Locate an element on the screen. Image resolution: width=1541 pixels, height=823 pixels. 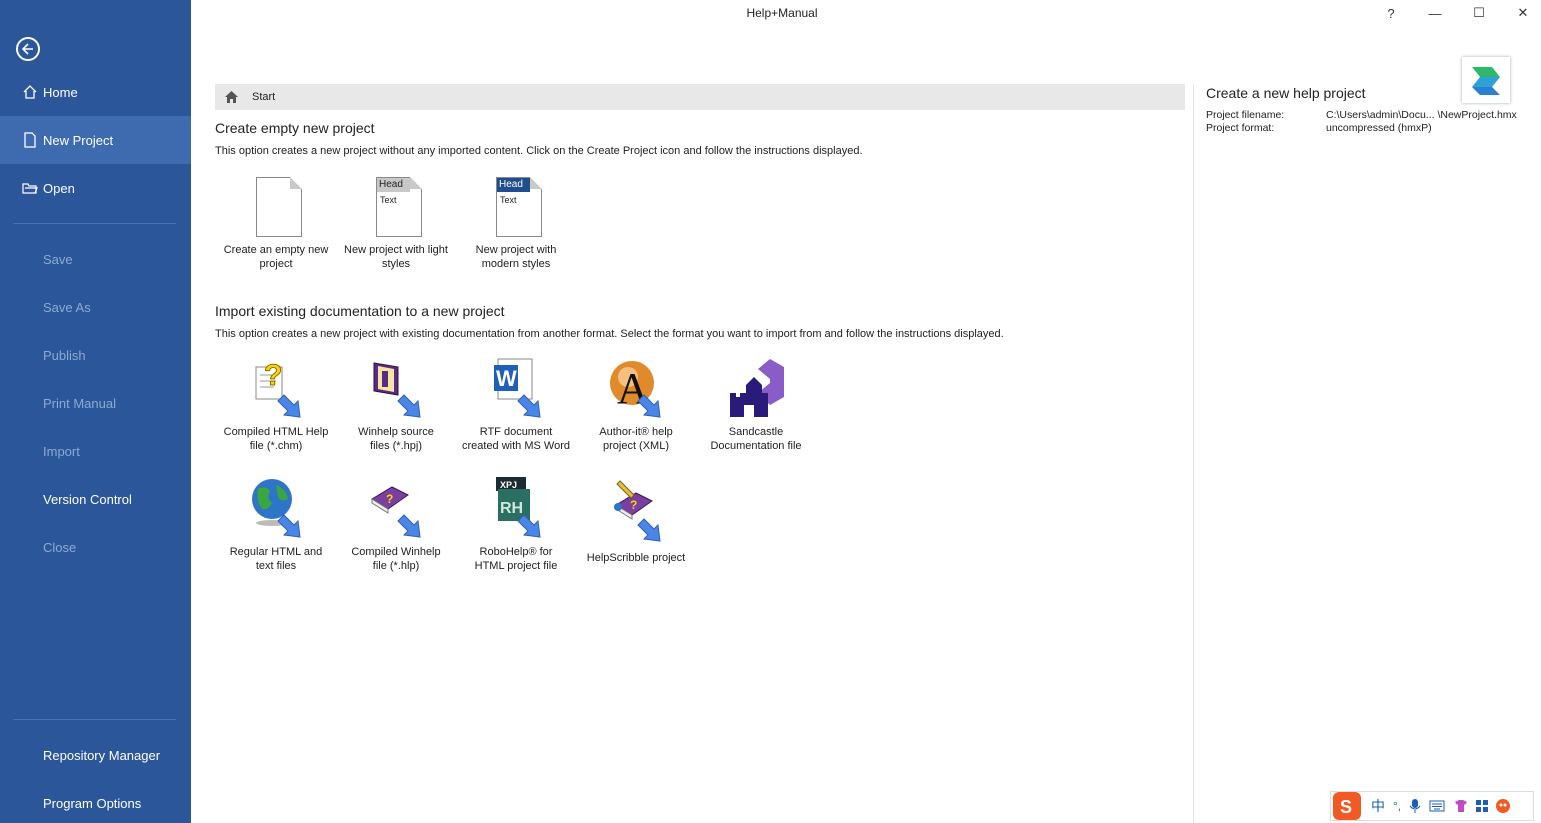
sidebar-item-open: Open is located at coordinates (95, 188).